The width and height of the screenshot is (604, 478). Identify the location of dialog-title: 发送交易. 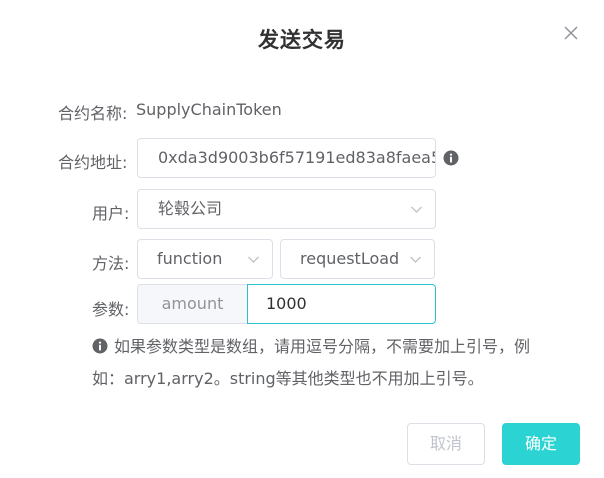
(302, 40).